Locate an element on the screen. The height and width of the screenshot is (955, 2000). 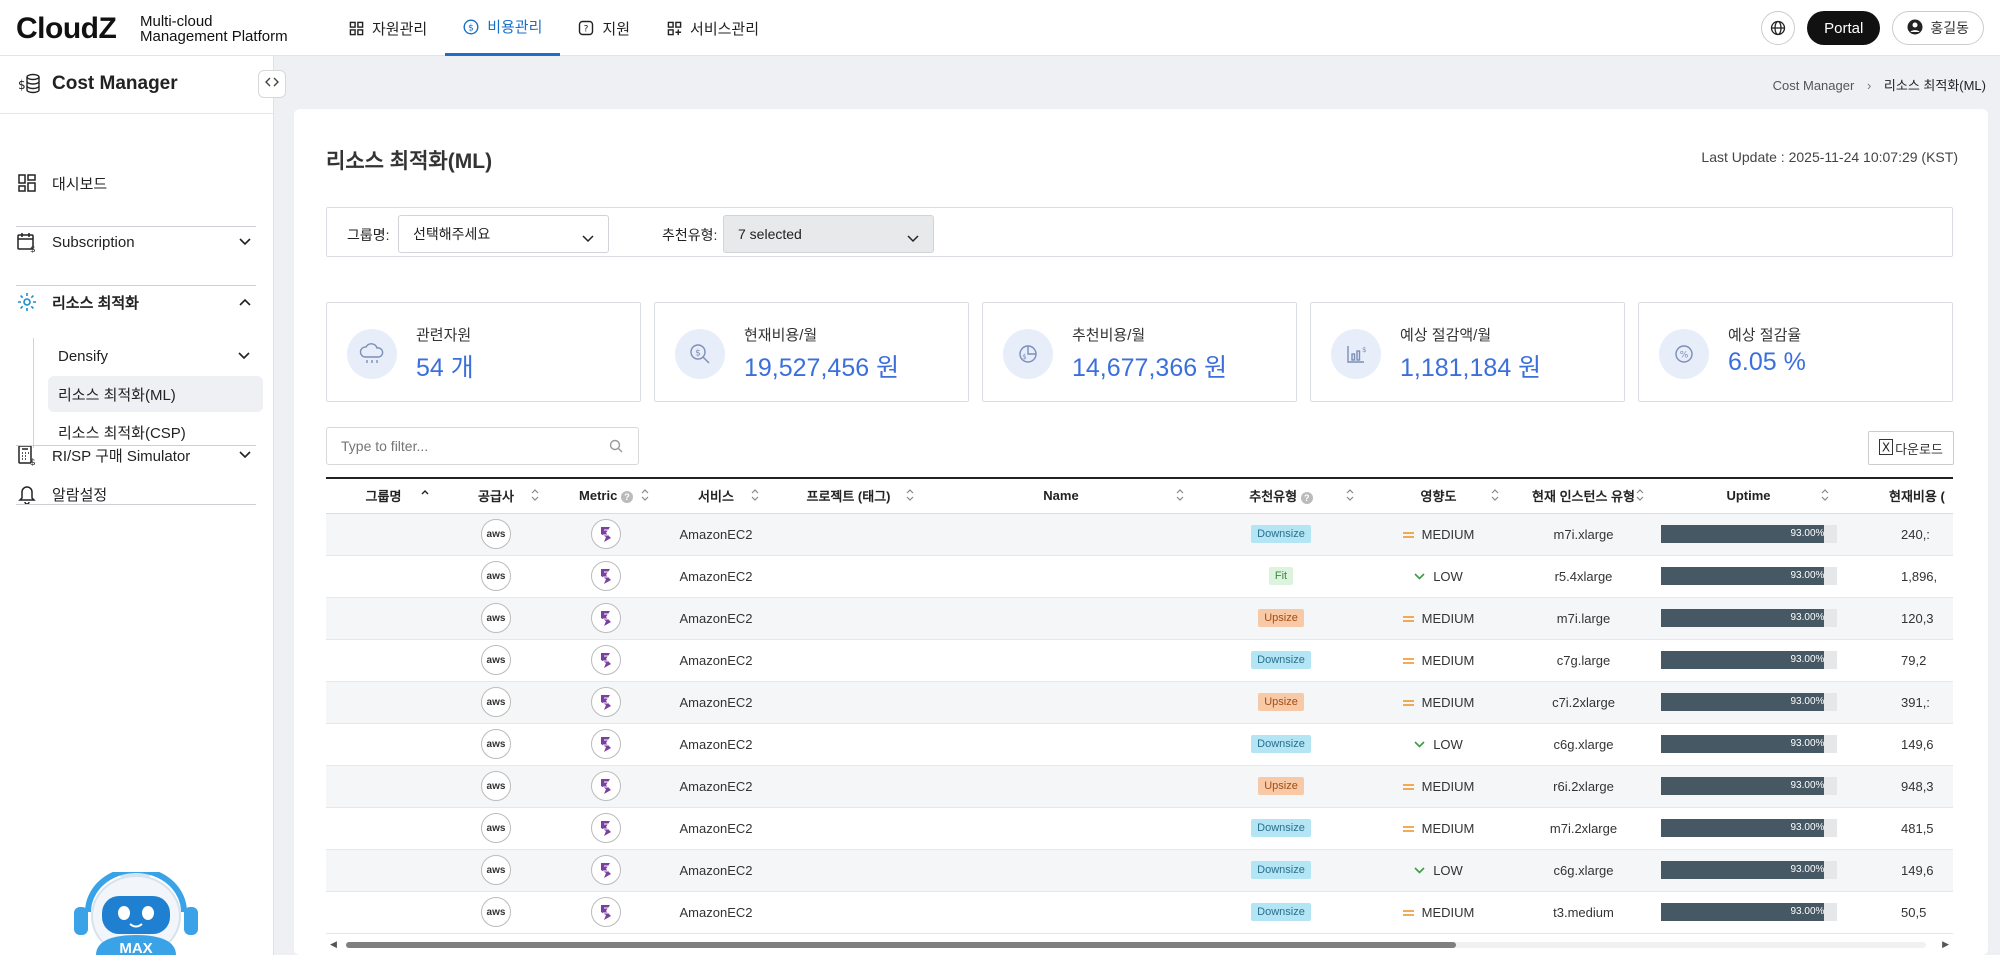
max-robot-mascot: MAX is located at coordinates (136, 911).